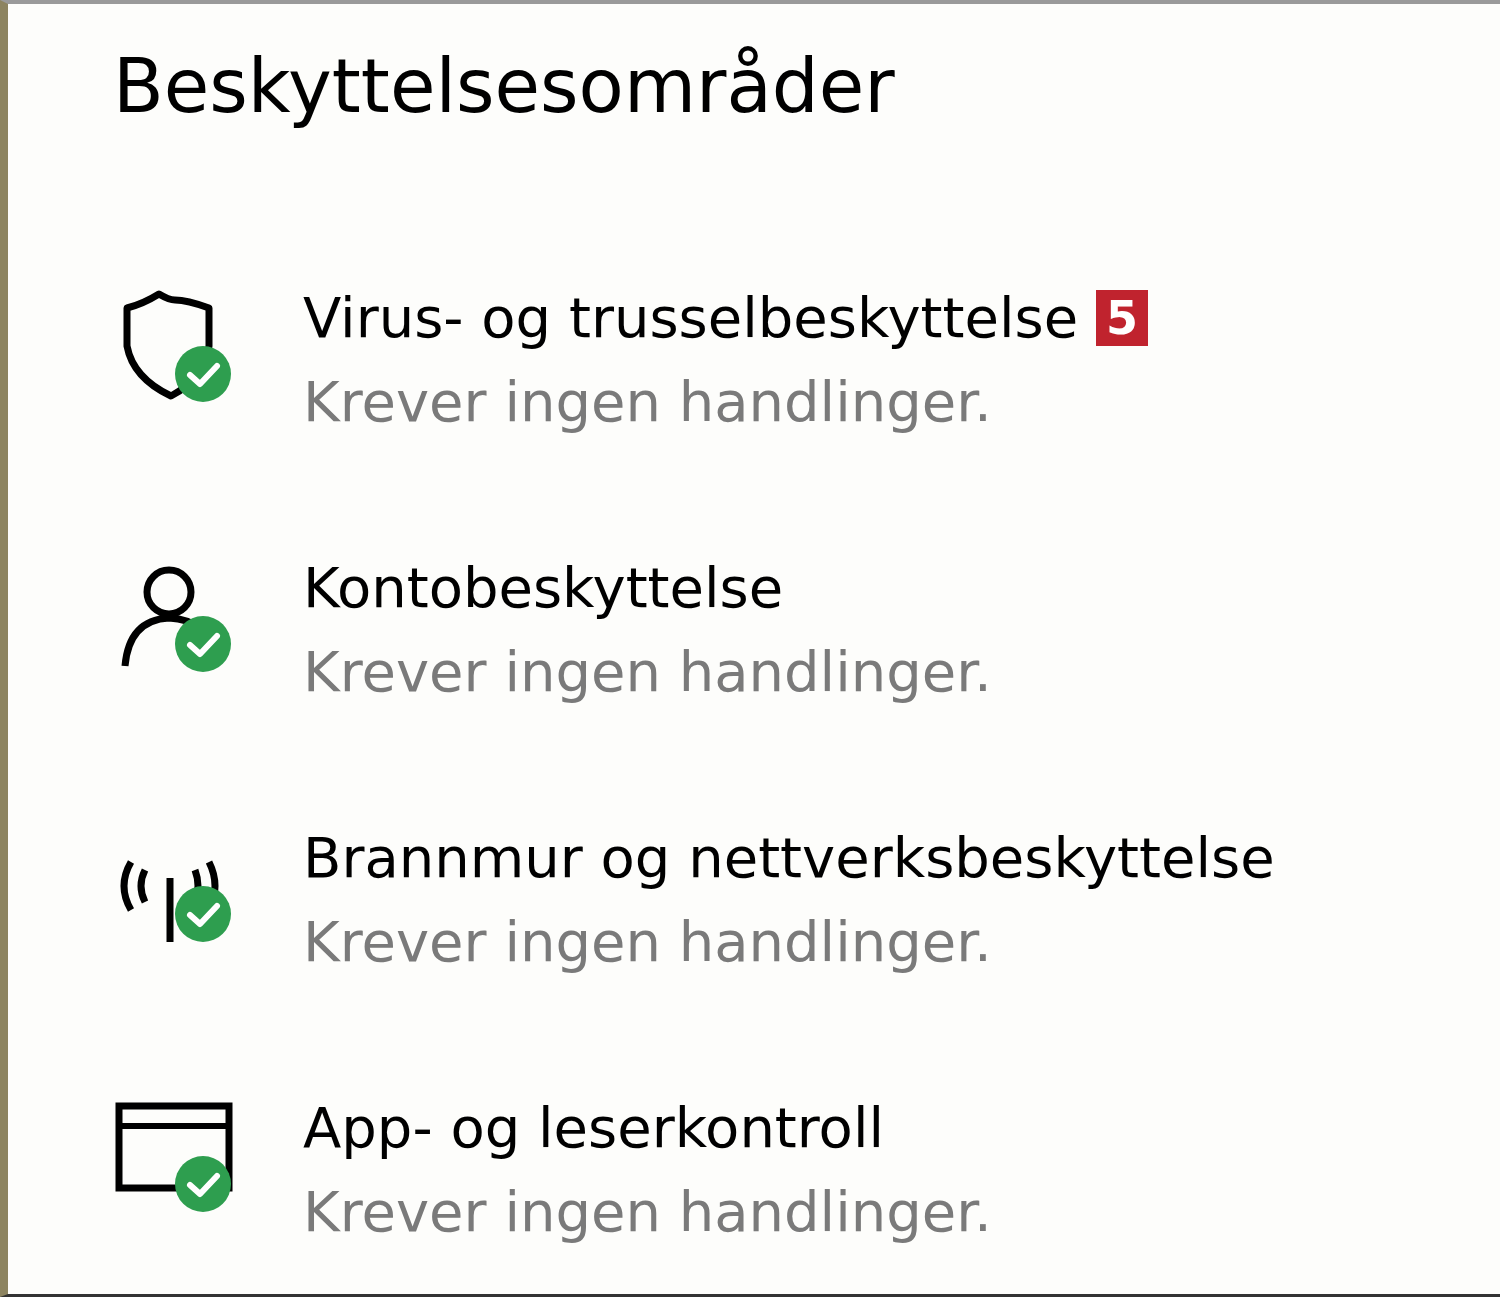  I want to click on section-heading: Beskyttelsesområder, so click(504, 86).